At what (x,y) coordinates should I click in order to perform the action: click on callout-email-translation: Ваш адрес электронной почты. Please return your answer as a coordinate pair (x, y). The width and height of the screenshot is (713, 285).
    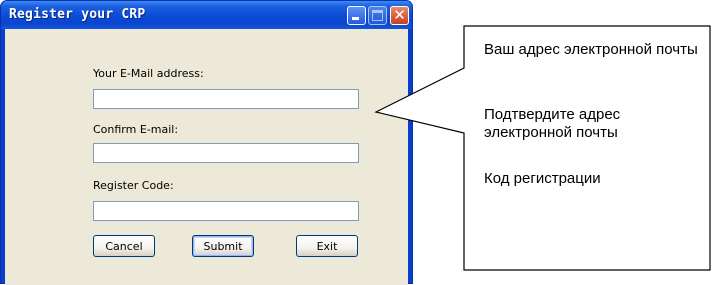
    Looking at the image, I should click on (591, 49).